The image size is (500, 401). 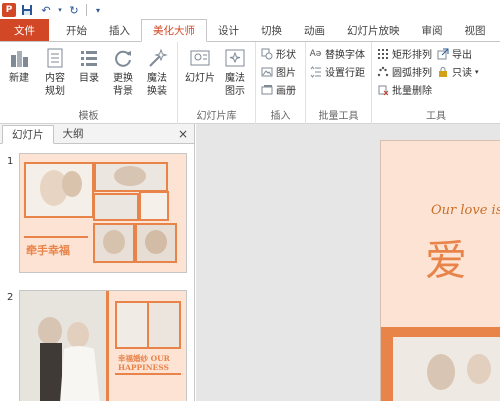 What do you see at coordinates (98, 10) in the screenshot?
I see `customize-icon: ▾` at bounding box center [98, 10].